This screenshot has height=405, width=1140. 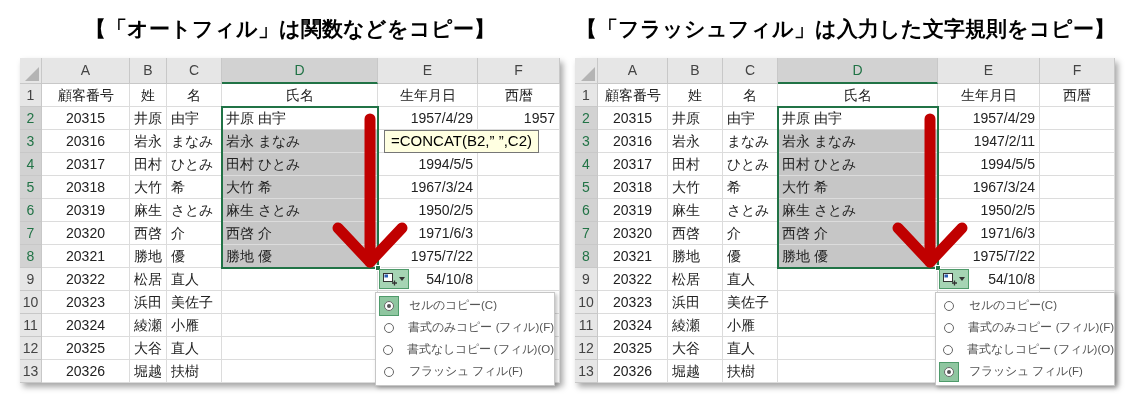 What do you see at coordinates (989, 141) in the screenshot?
I see `table-cell: 1947/2/11` at bounding box center [989, 141].